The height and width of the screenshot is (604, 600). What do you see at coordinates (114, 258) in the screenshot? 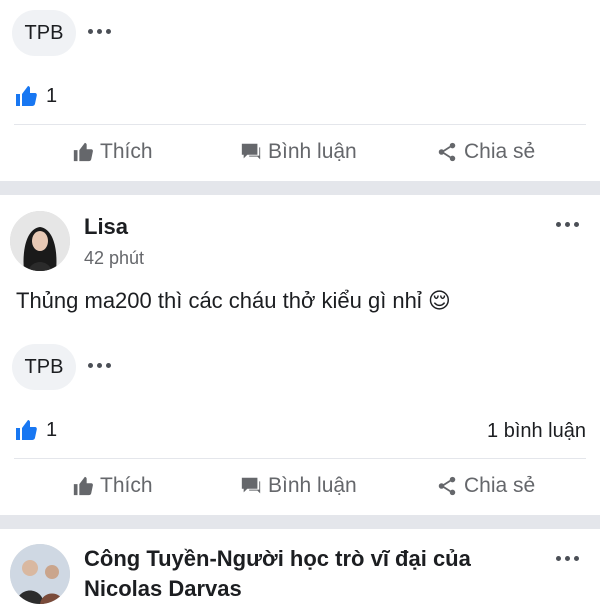
I see `post-time: 42 phút` at bounding box center [114, 258].